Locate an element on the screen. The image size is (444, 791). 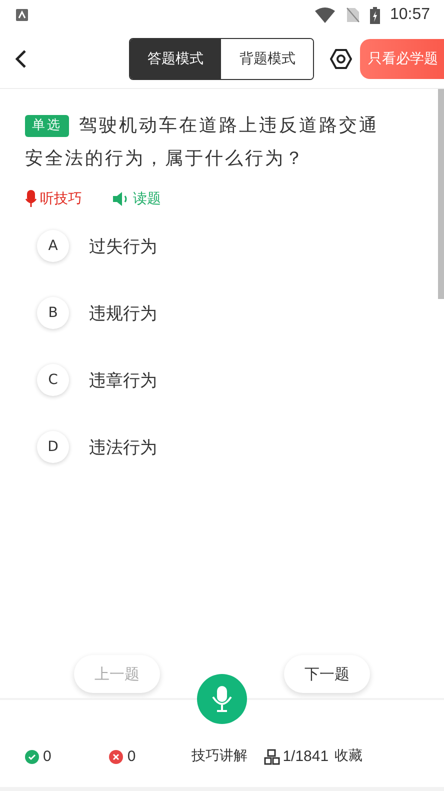
settings-icon is located at coordinates (341, 59).